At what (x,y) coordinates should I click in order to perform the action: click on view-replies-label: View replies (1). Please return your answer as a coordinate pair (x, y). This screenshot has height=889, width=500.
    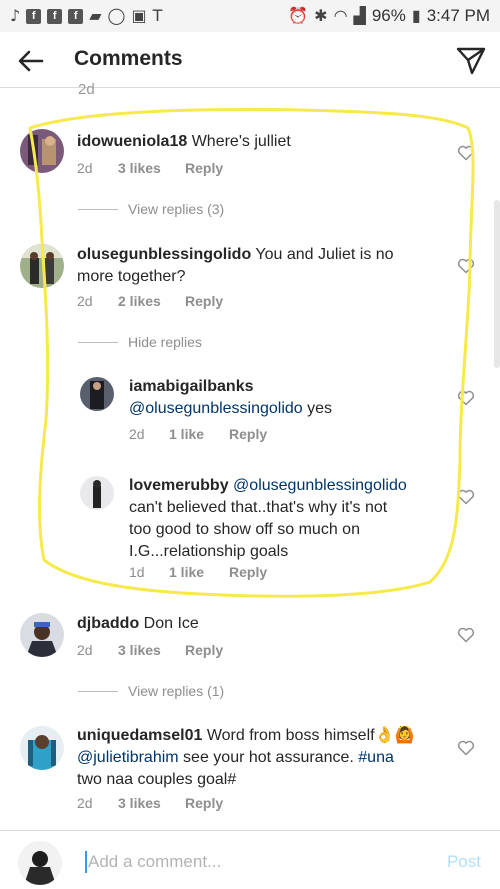
    Looking at the image, I should click on (176, 691).